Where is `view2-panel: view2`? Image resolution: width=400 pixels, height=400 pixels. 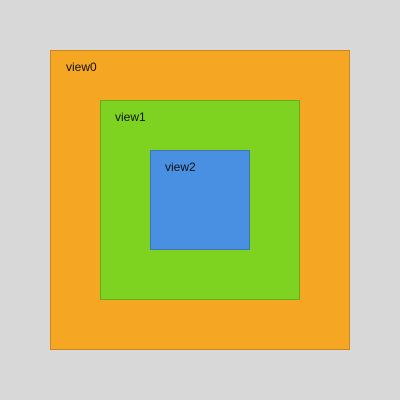 view2-panel: view2 is located at coordinates (200, 200).